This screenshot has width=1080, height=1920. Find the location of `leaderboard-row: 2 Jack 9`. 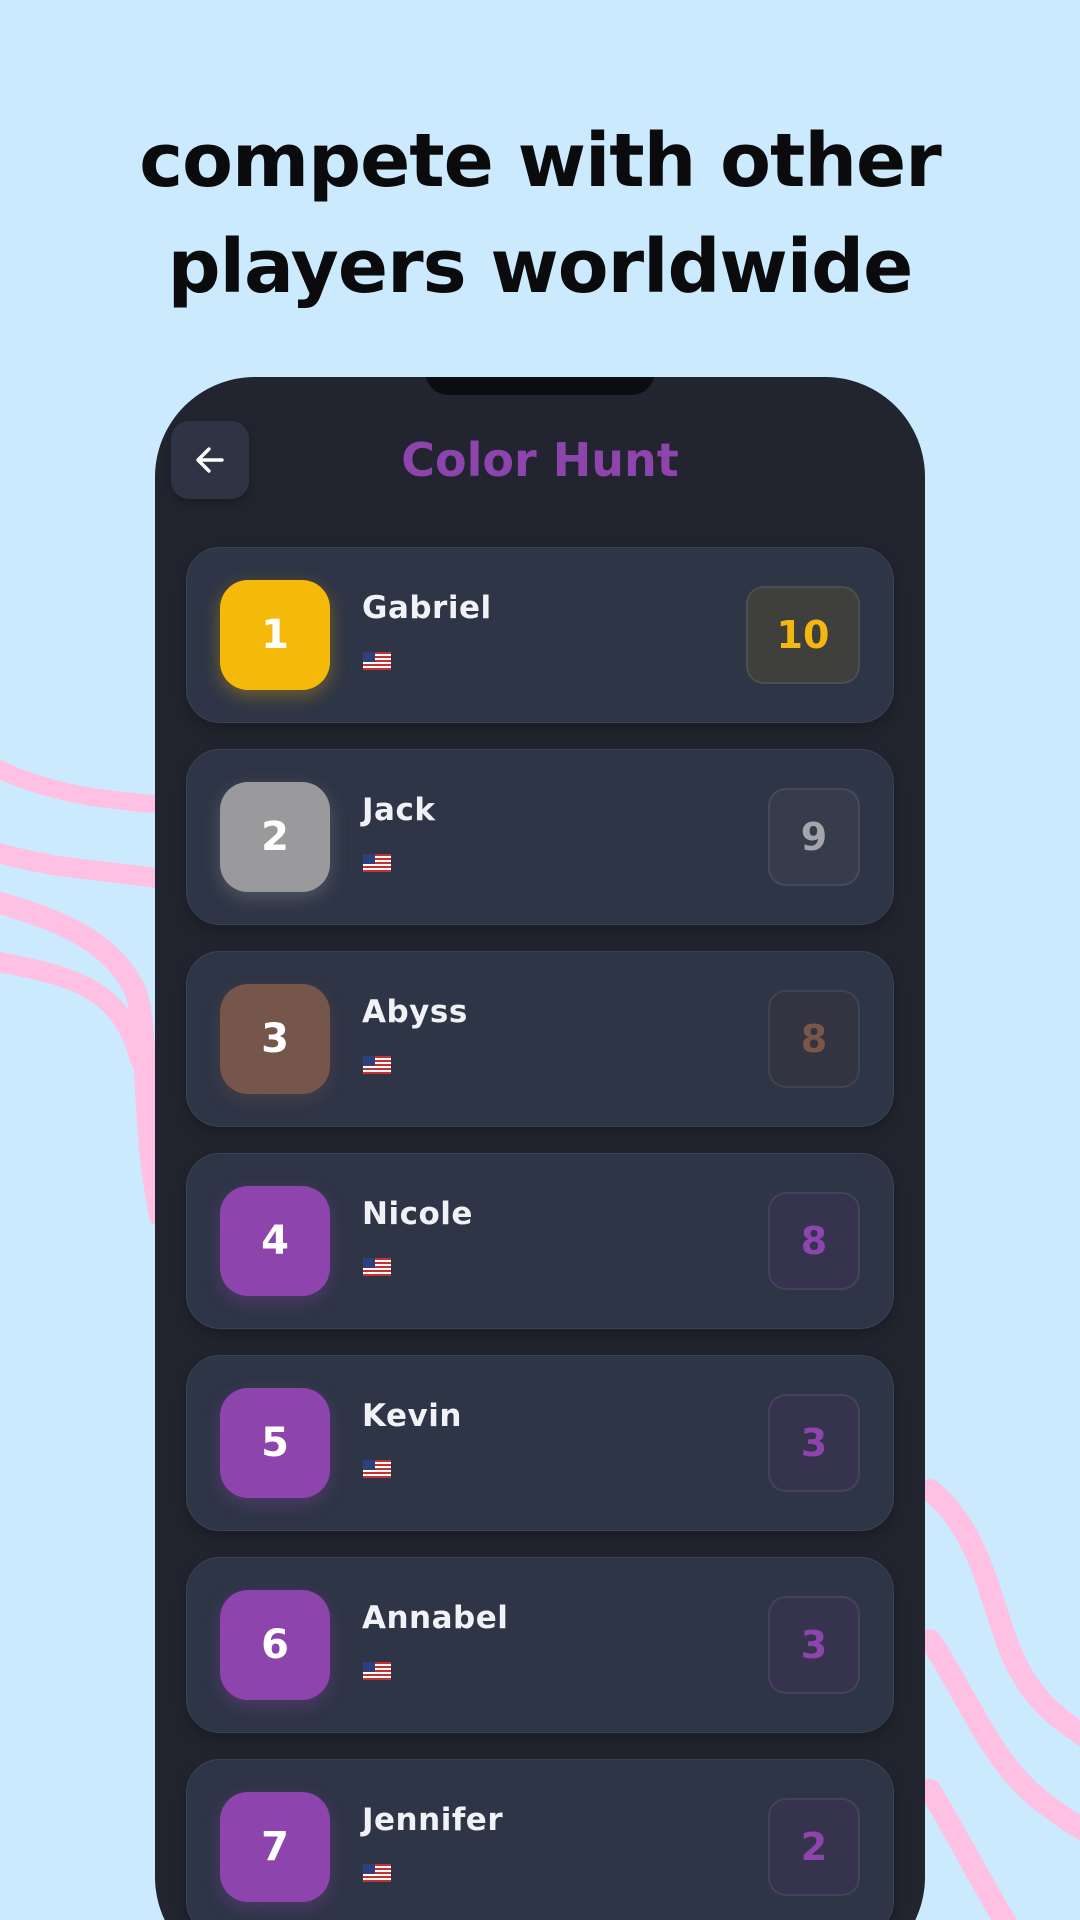

leaderboard-row: 2 Jack 9 is located at coordinates (540, 837).